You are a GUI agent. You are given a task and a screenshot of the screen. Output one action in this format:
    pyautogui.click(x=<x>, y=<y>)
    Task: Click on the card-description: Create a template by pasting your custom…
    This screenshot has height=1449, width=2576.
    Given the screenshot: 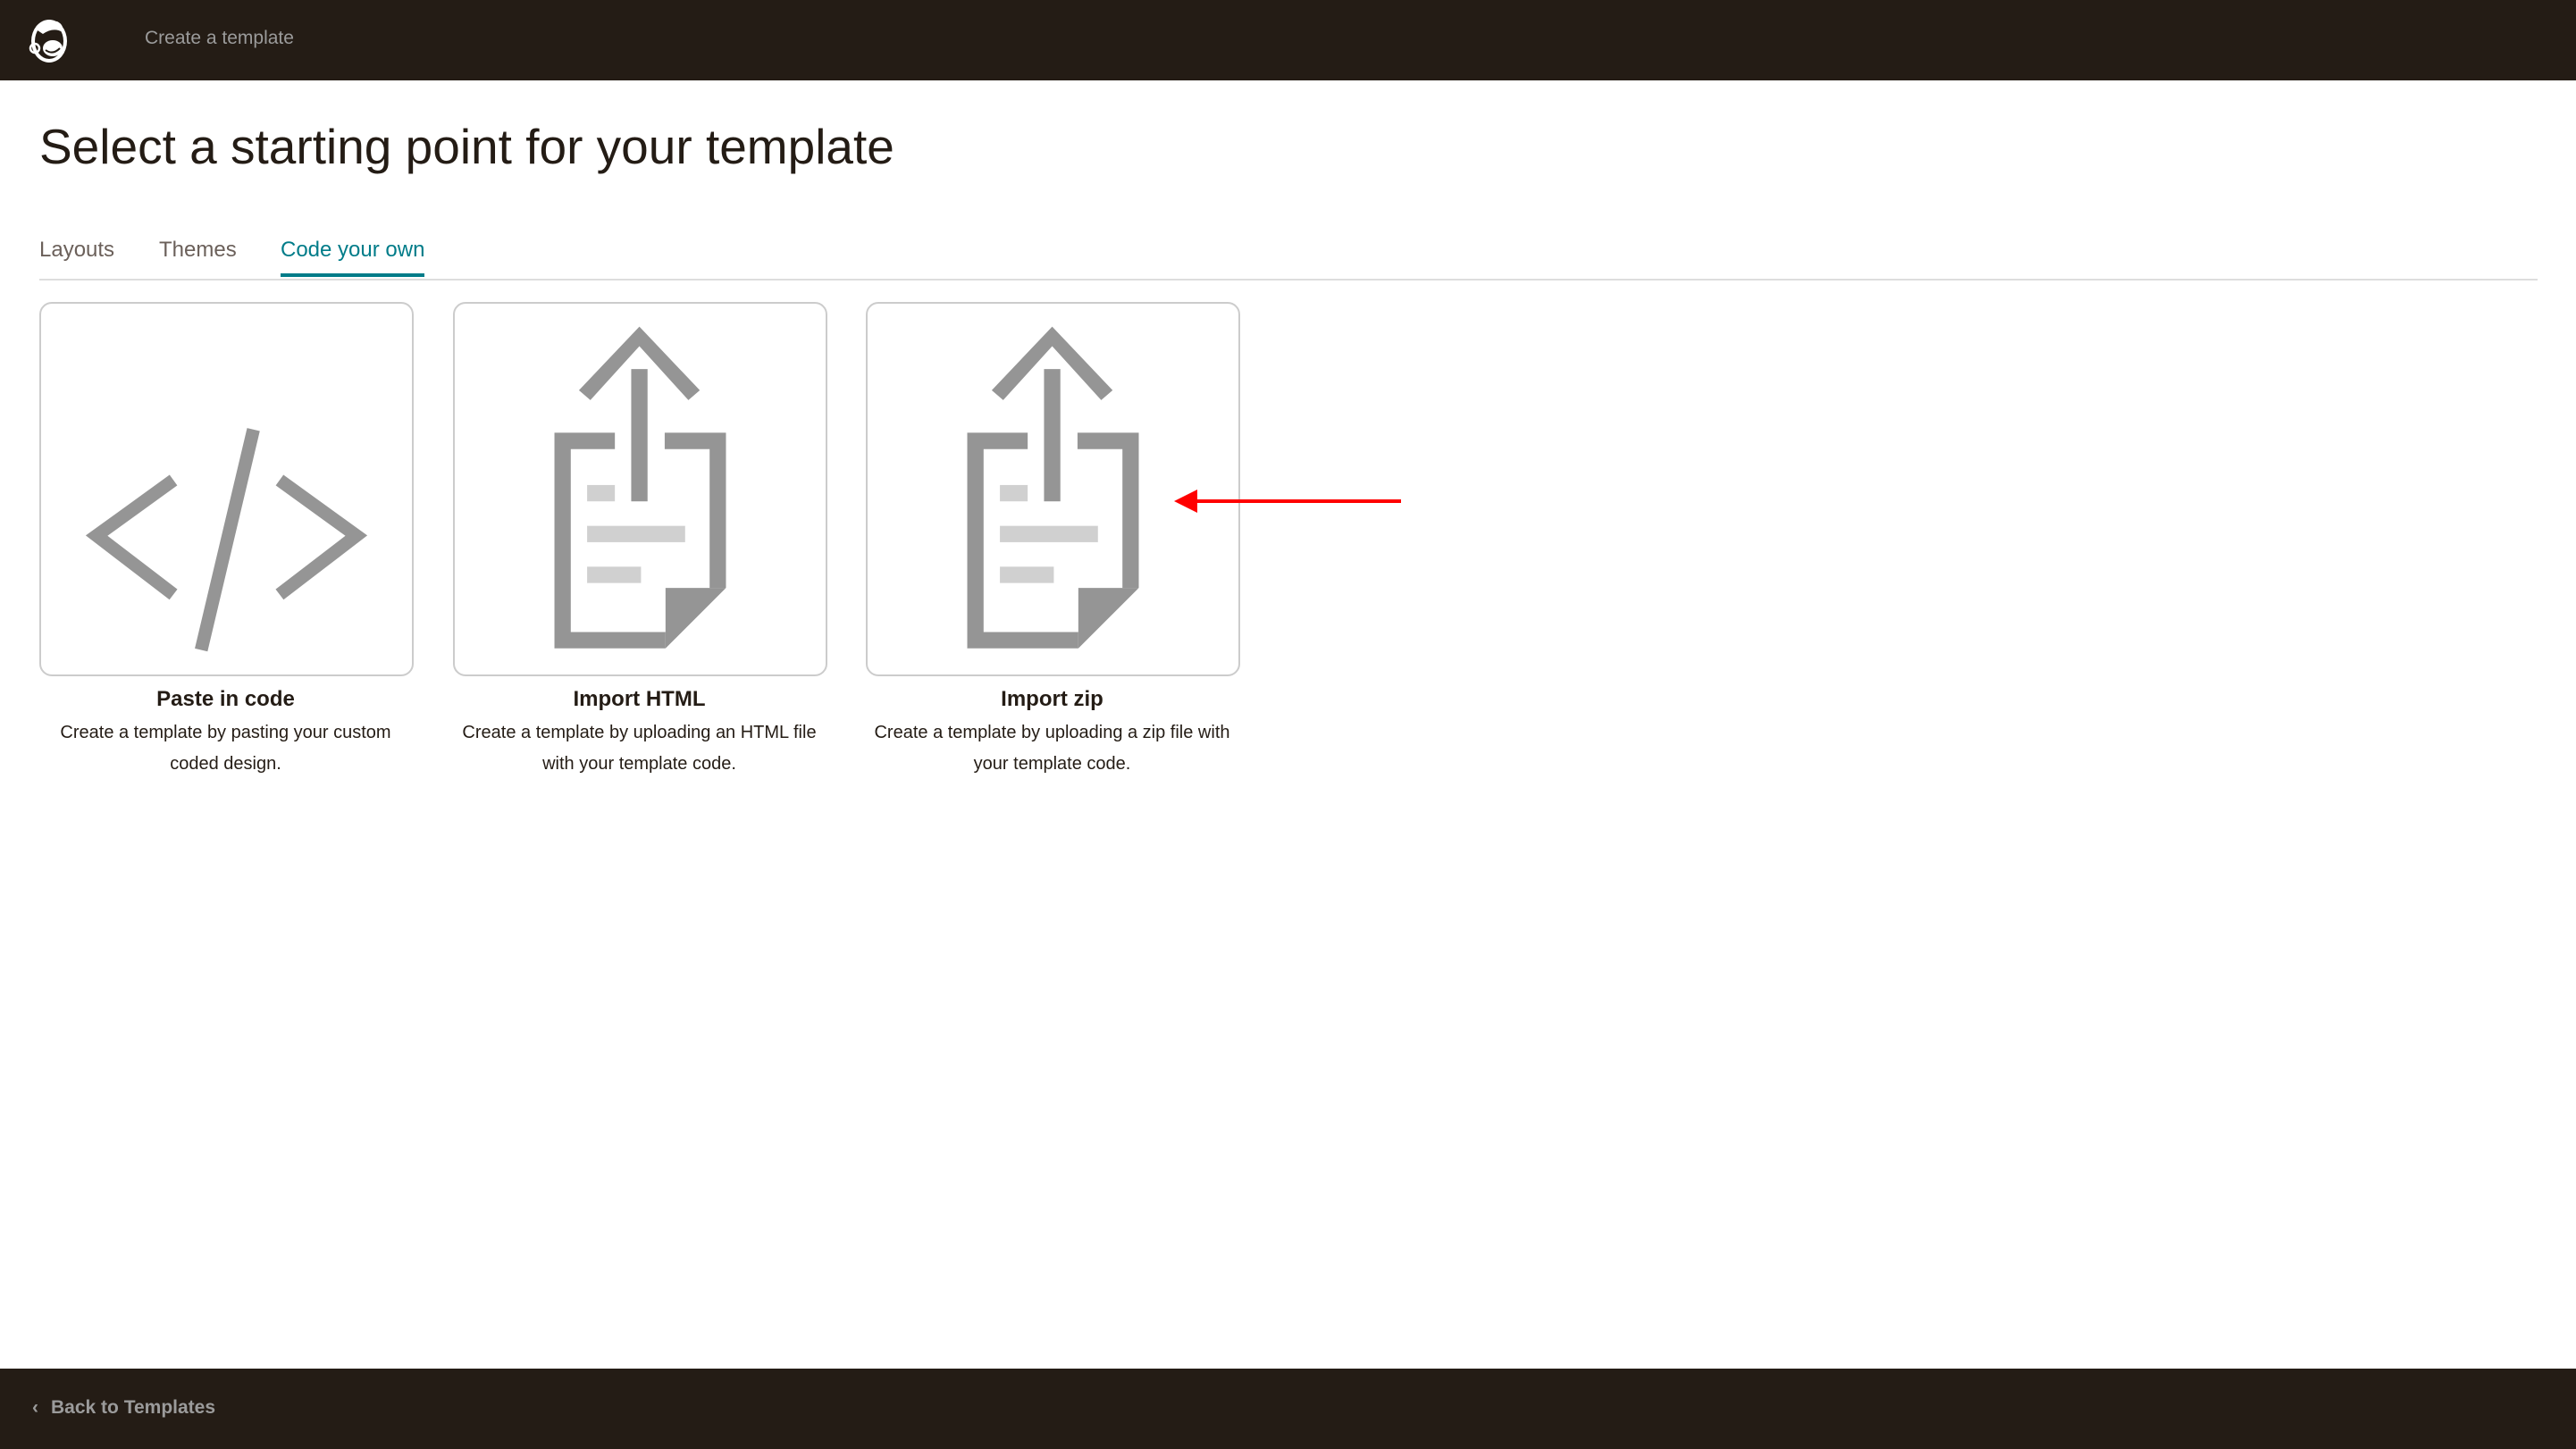 What is the action you would take?
    pyautogui.click(x=225, y=748)
    